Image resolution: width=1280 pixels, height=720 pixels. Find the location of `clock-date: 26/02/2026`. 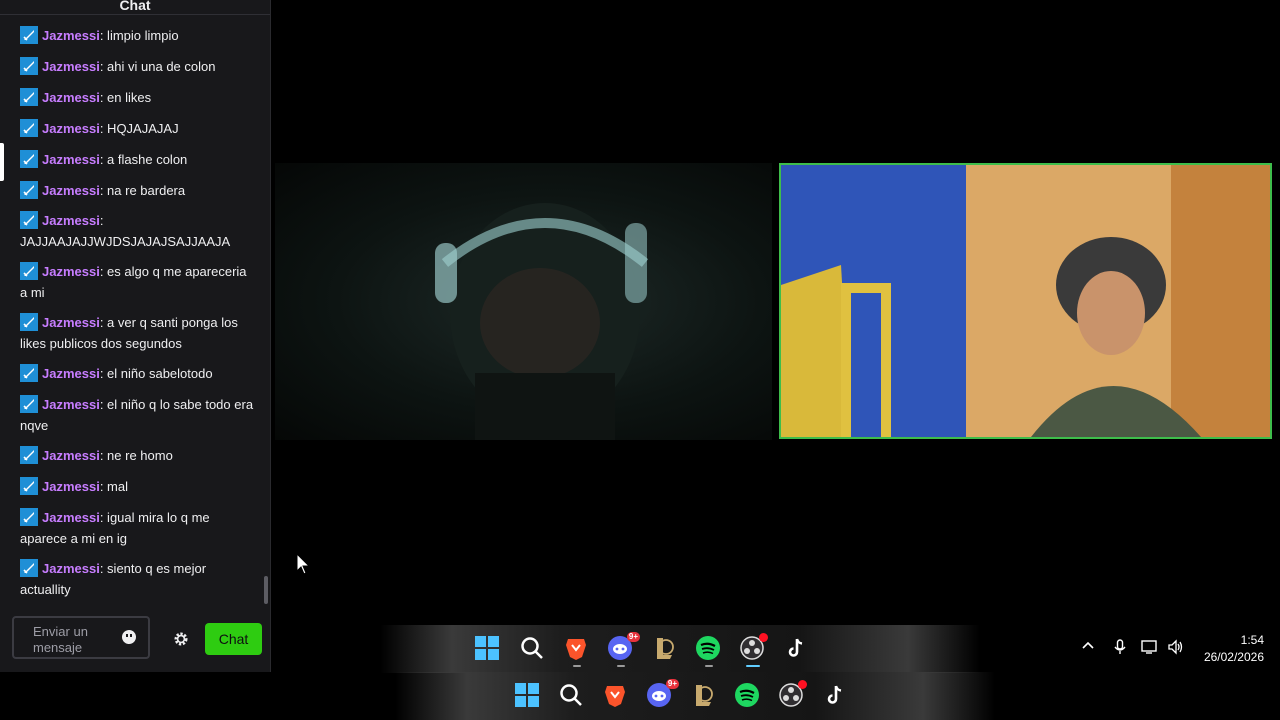

clock-date: 26/02/2026 is located at coordinates (1227, 657).